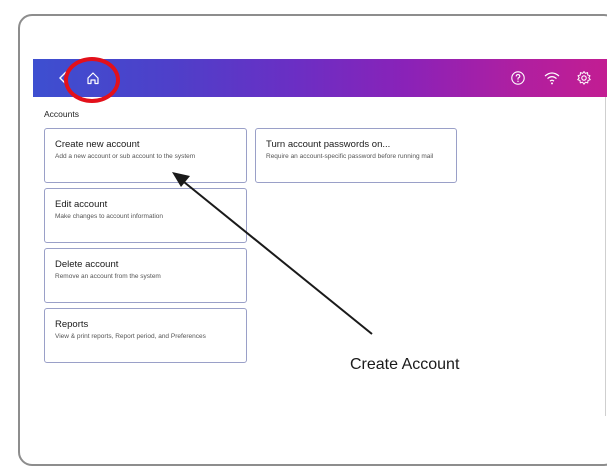 Image resolution: width=607 pixels, height=475 pixels. What do you see at coordinates (405, 364) in the screenshot?
I see `callout-label: Create Account` at bounding box center [405, 364].